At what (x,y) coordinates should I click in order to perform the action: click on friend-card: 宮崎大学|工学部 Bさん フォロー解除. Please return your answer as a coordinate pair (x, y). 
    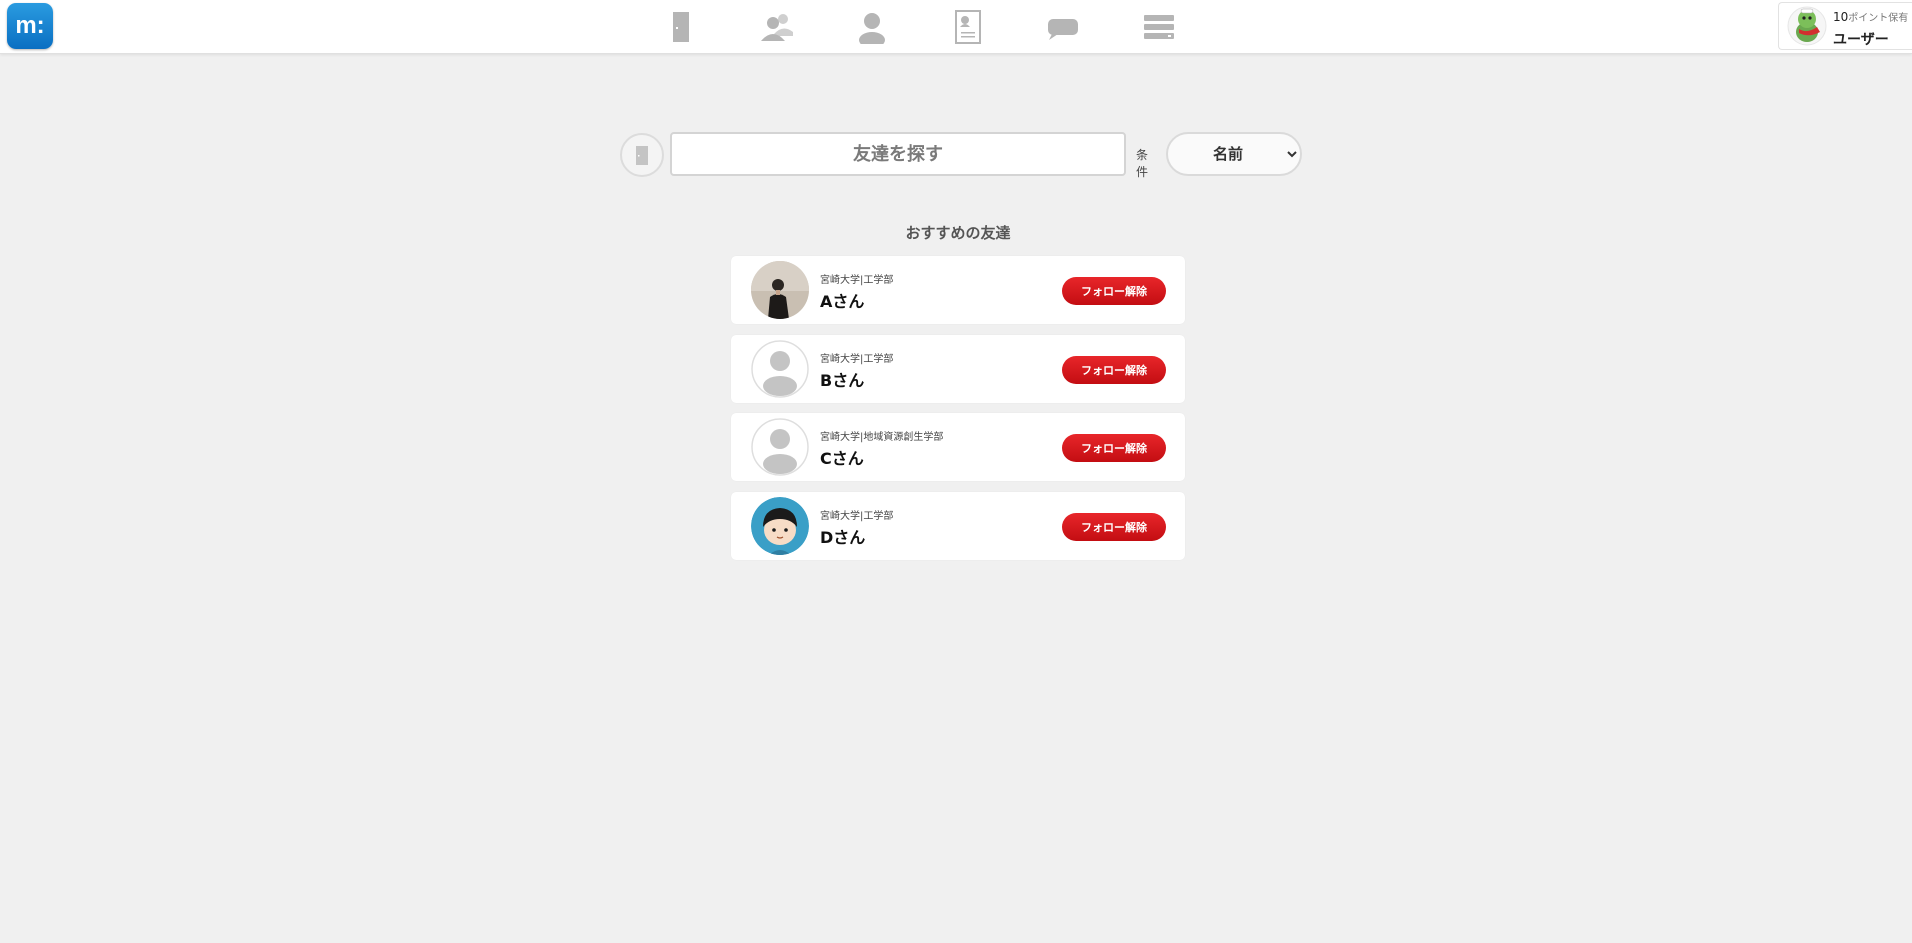
    Looking at the image, I should click on (958, 369).